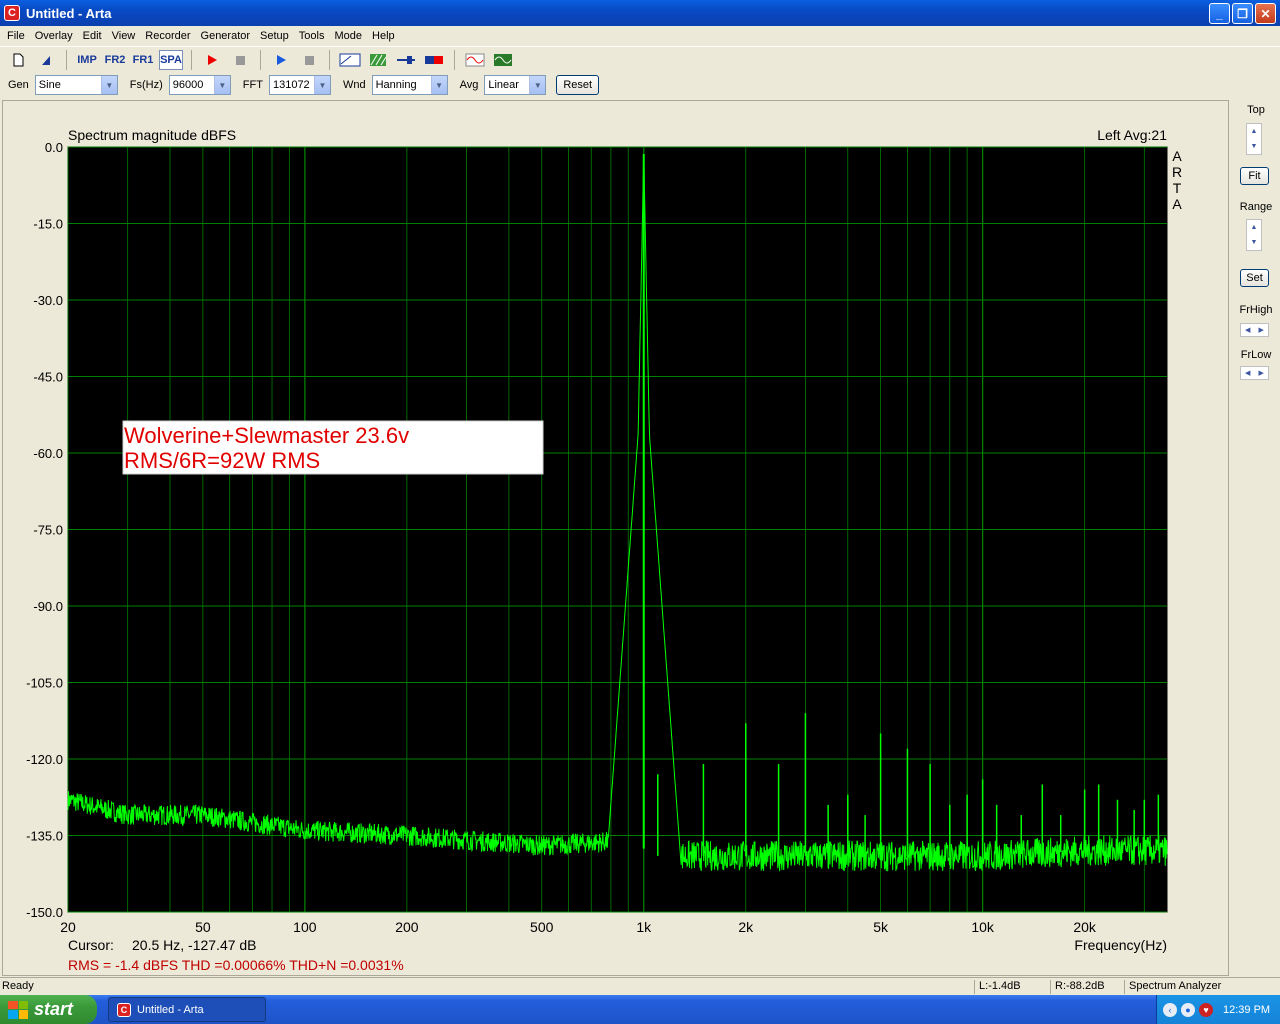 The width and height of the screenshot is (1280, 1024). I want to click on tray-expand-icon: ‹, so click(1170, 1009).